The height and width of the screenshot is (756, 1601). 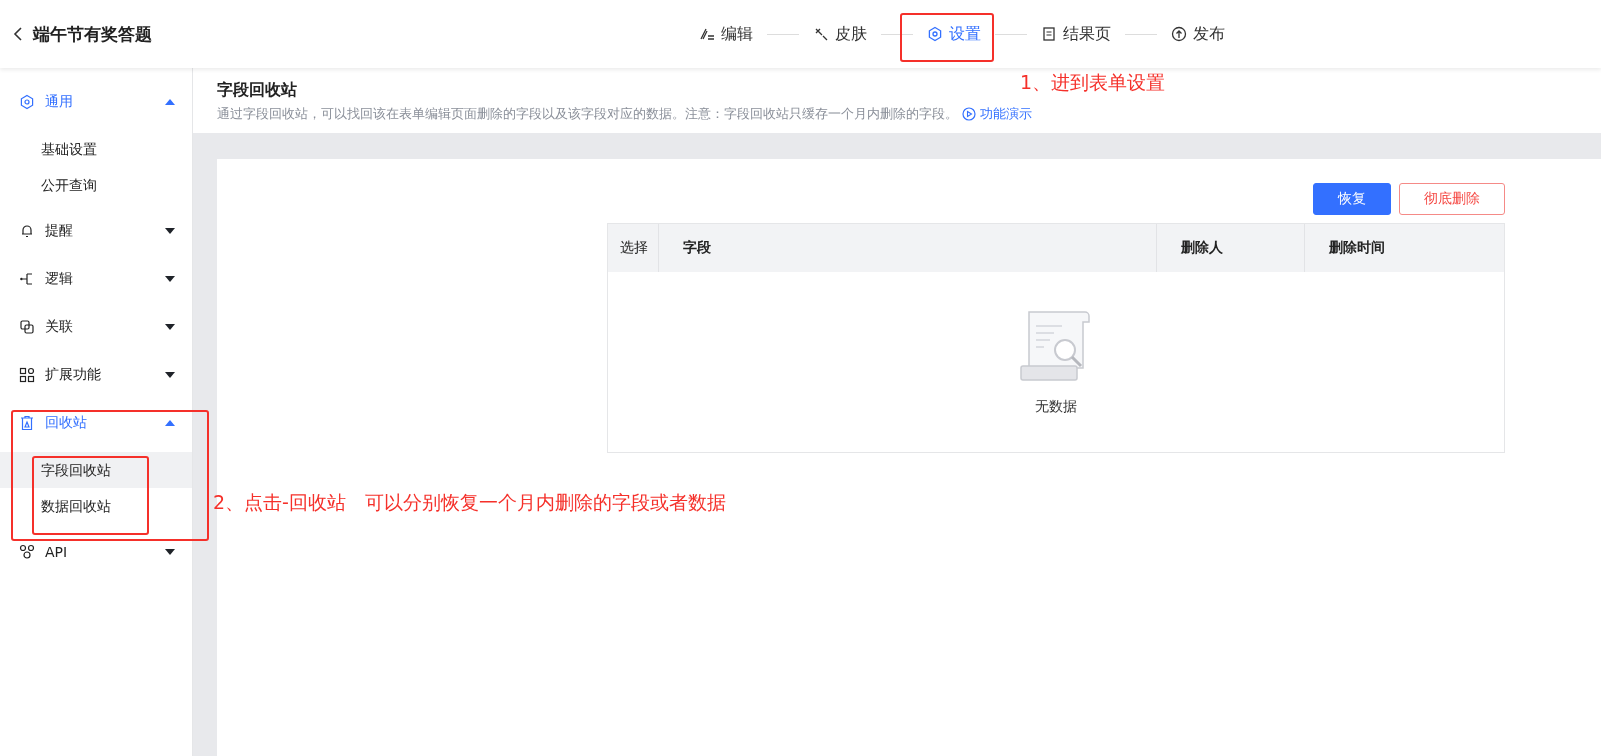 I want to click on sidebar-group: 通用, so click(x=96, y=102).